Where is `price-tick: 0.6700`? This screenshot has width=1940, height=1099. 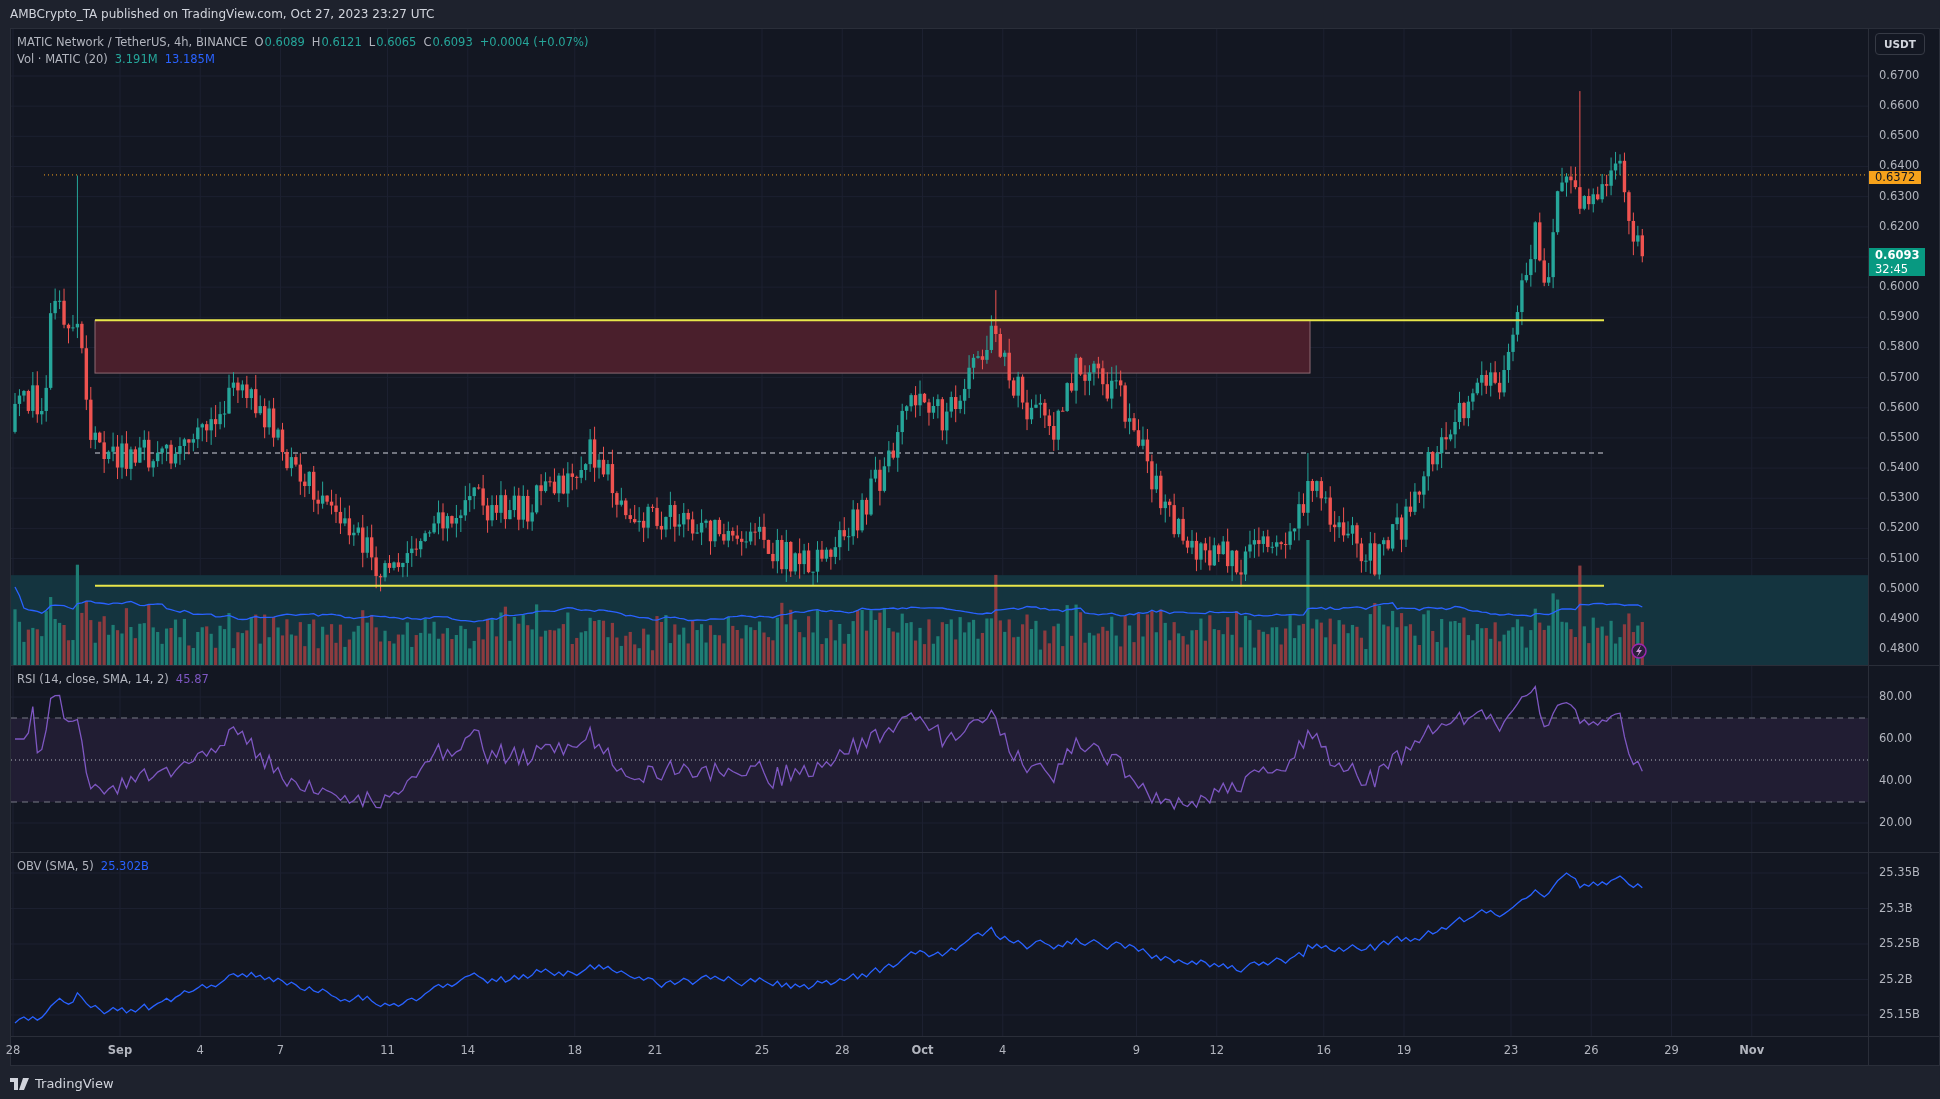
price-tick: 0.6700 is located at coordinates (1899, 75).